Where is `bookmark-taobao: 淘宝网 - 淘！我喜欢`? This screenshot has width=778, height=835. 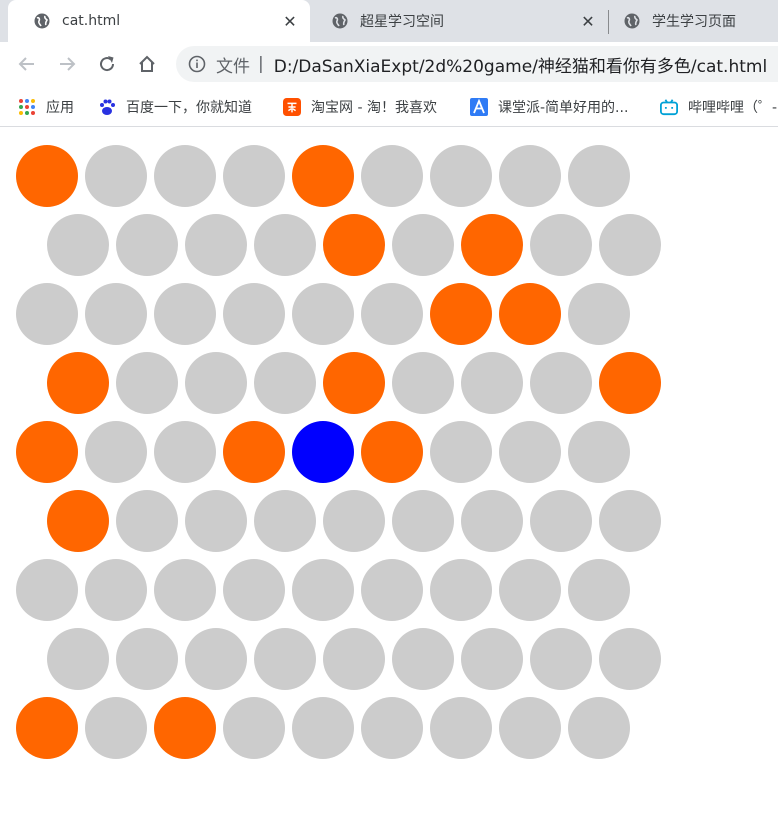
bookmark-taobao: 淘宝网 - 淘！我喜欢 is located at coordinates (360, 107).